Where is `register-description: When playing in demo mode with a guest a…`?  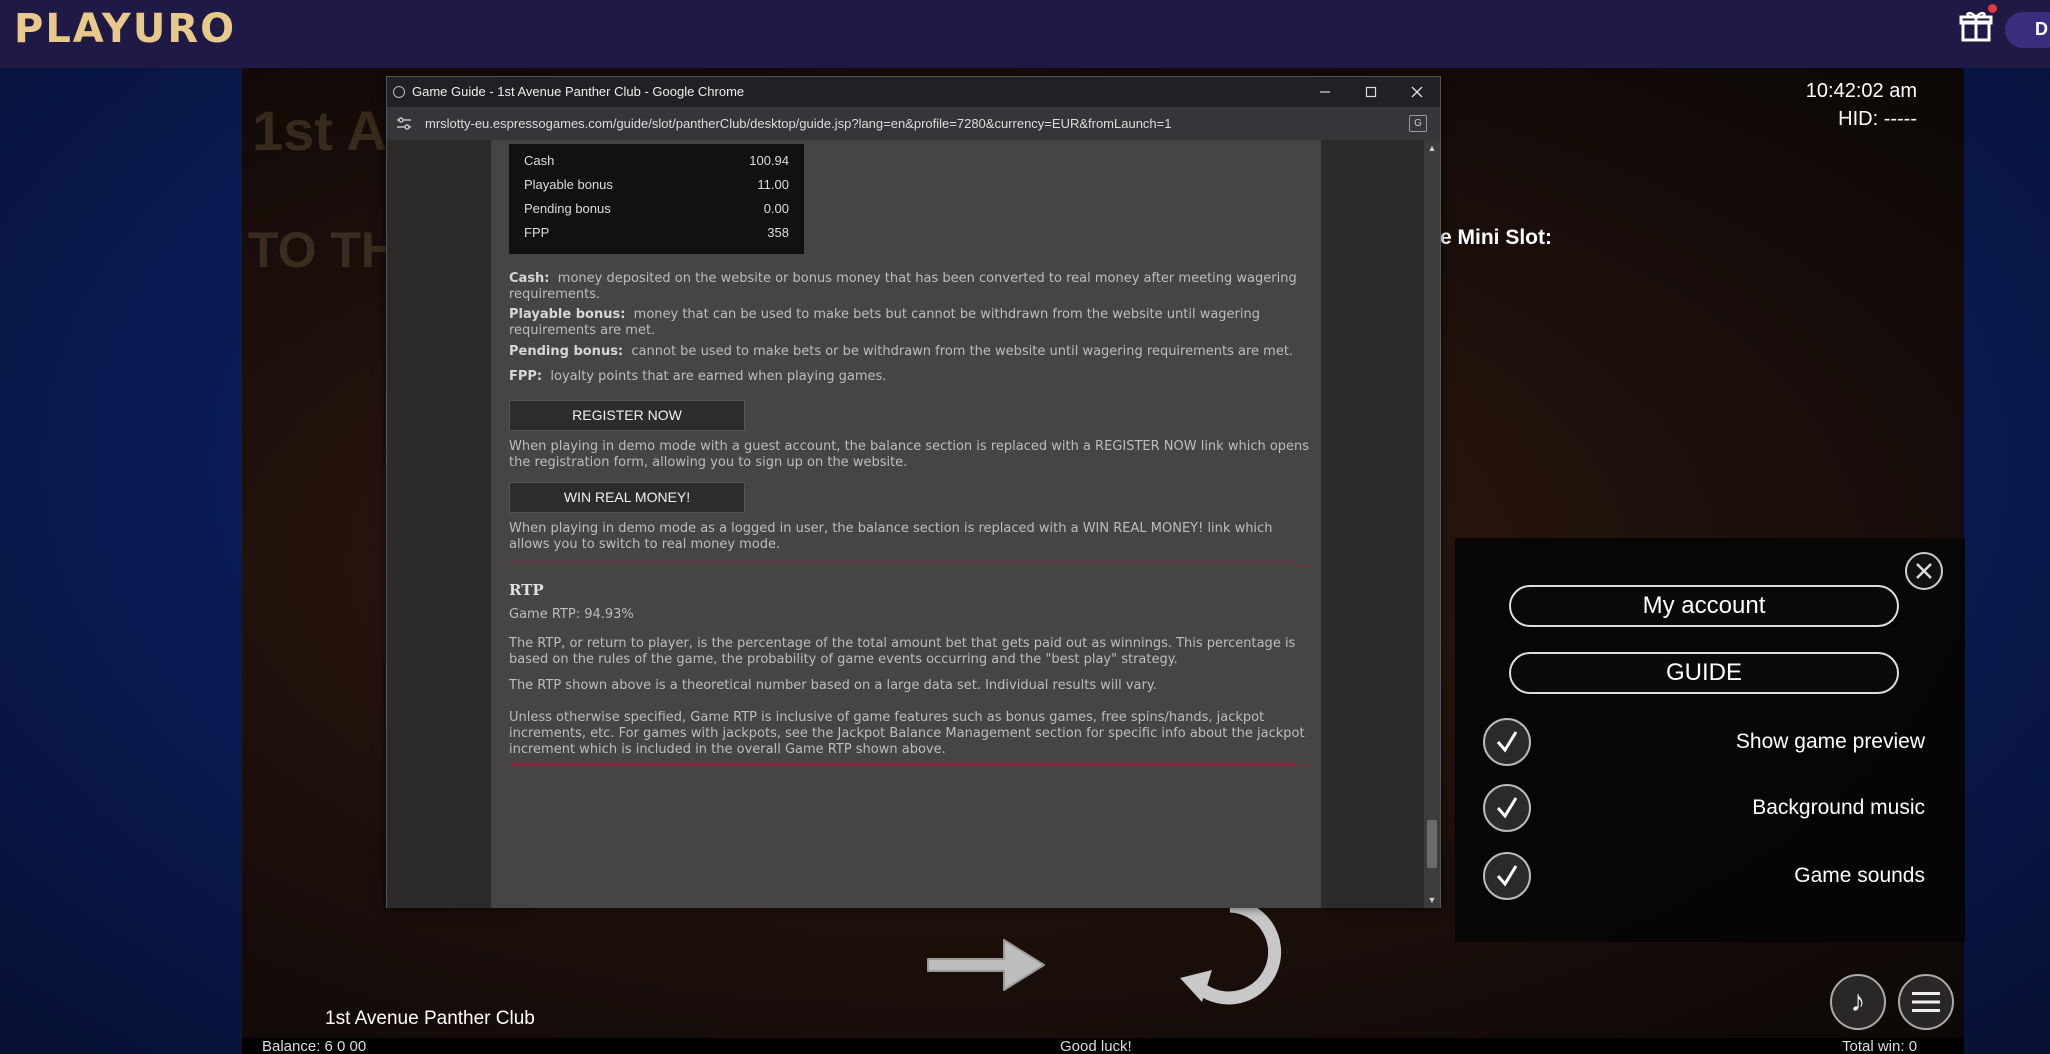
register-description: When playing in demo mode with a guest a… is located at coordinates (909, 454).